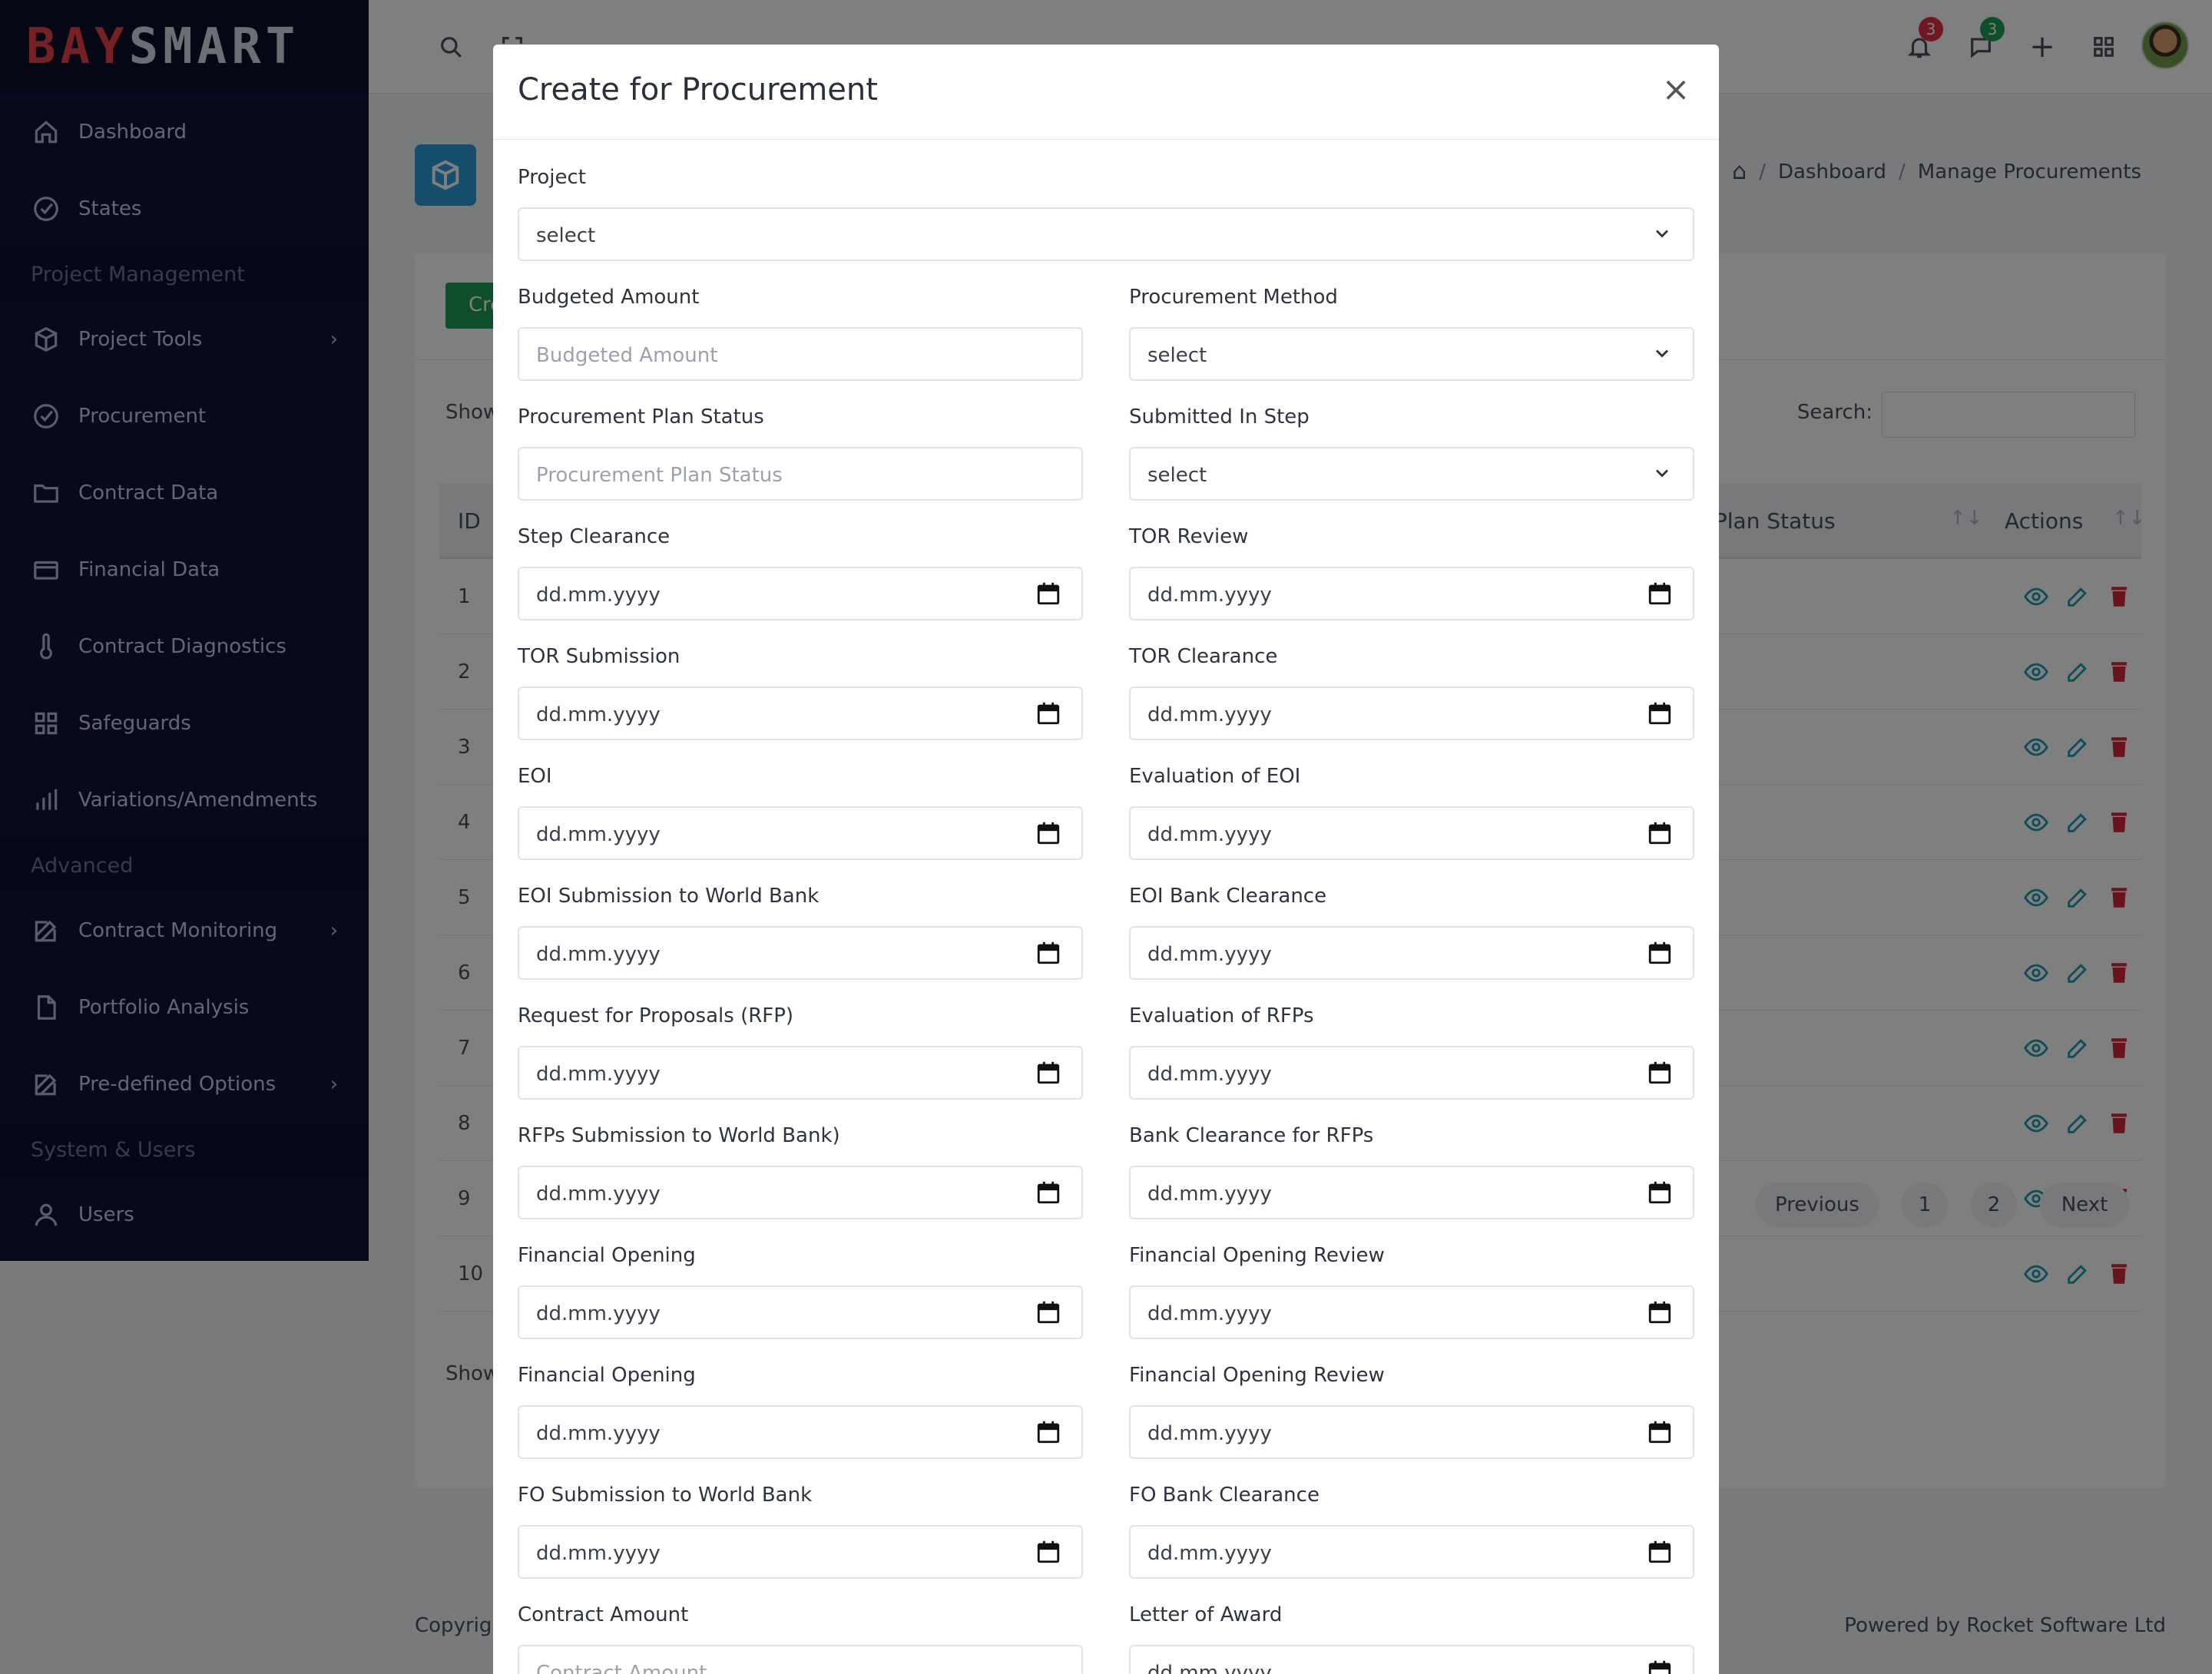 The height and width of the screenshot is (1674, 2212). I want to click on input-placeholder: Budgeted Amount, so click(627, 355).